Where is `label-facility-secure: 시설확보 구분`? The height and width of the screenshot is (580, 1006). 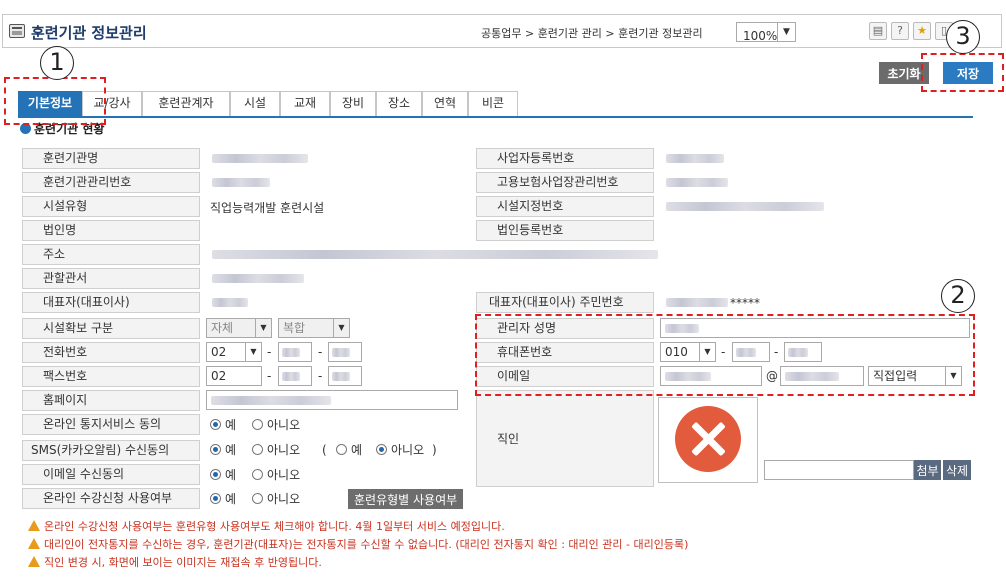
label-facility-secure: 시설확보 구분 is located at coordinates (111, 328).